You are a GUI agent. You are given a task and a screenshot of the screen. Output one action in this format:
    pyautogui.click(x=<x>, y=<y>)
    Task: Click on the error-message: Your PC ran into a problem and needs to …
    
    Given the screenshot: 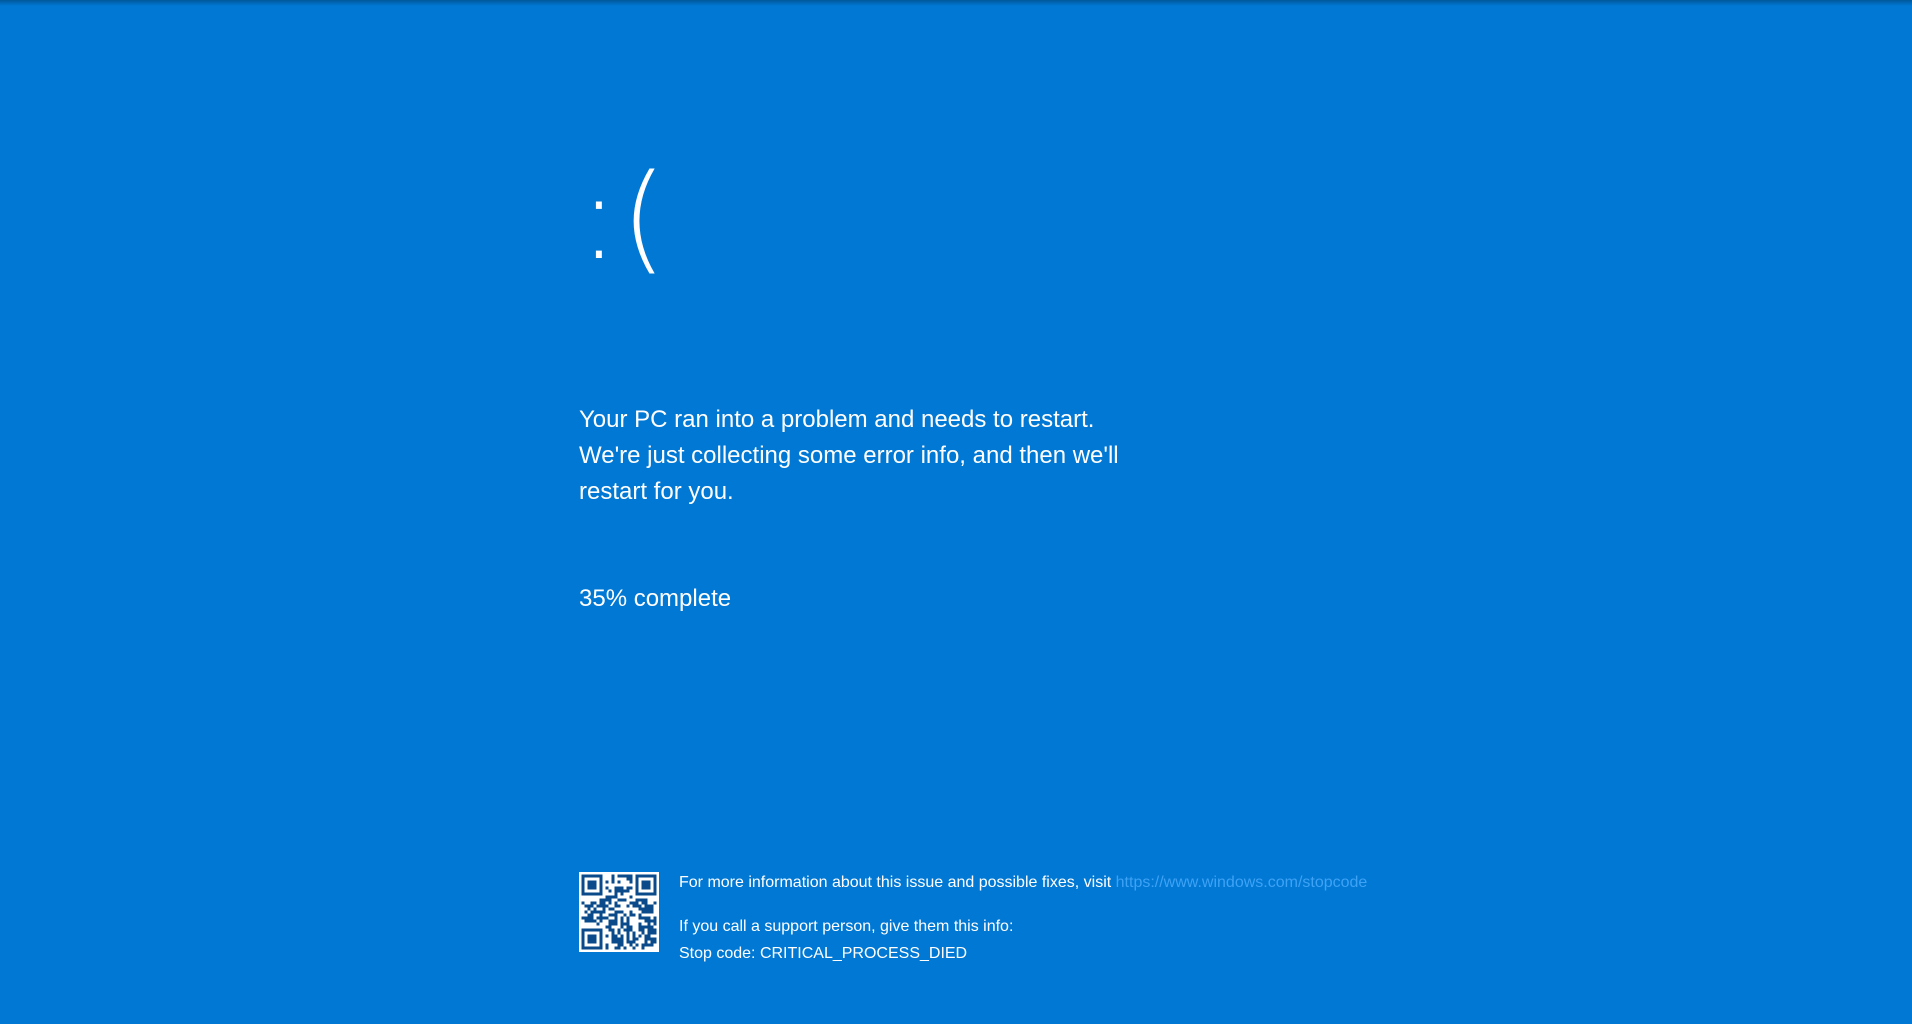 What is the action you would take?
    pyautogui.click(x=849, y=455)
    